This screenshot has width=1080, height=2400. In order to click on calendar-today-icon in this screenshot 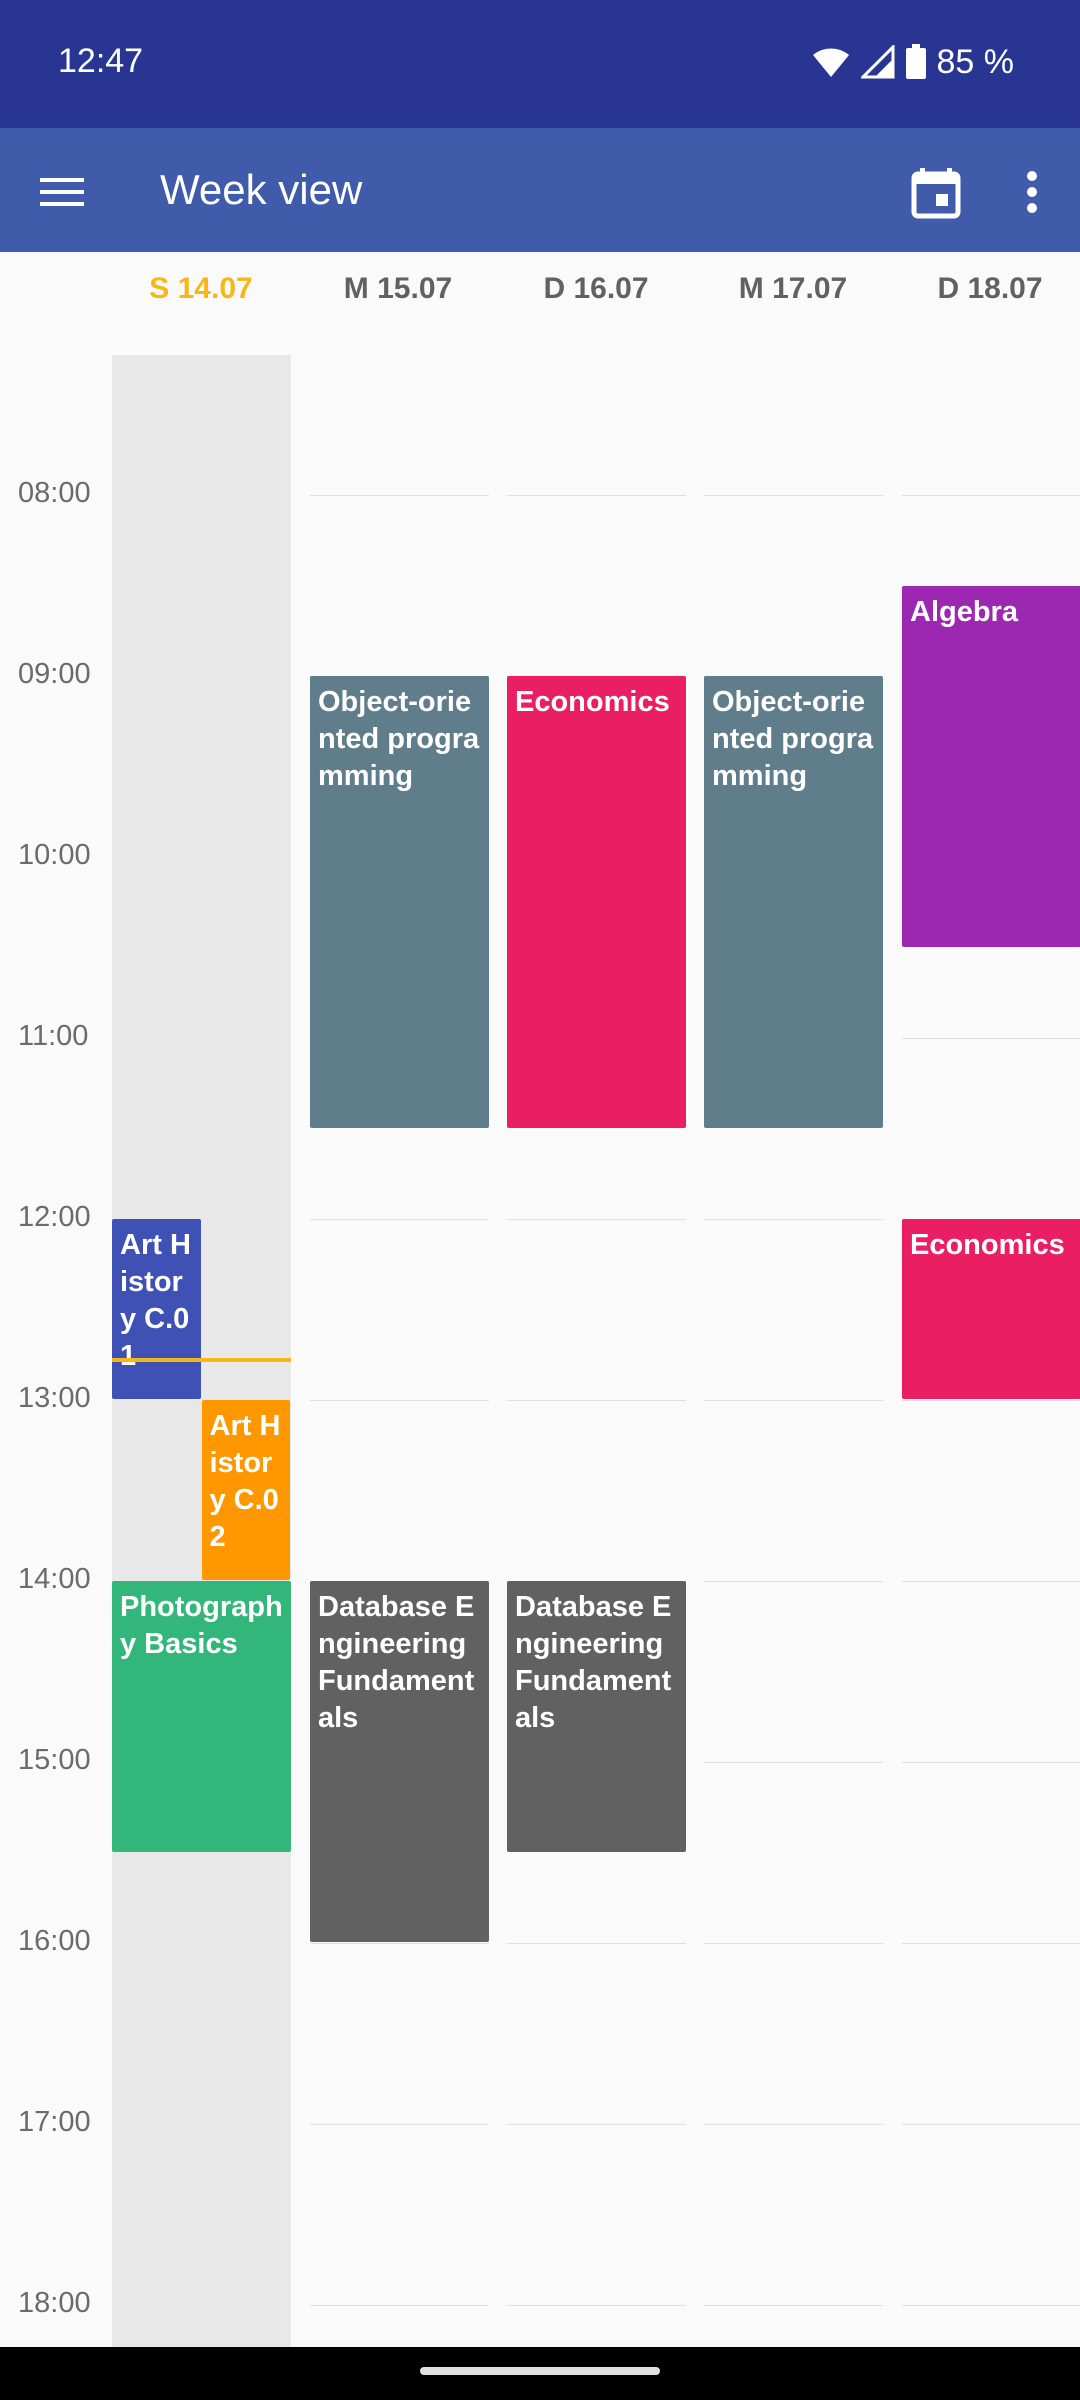, I will do `click(936, 193)`.